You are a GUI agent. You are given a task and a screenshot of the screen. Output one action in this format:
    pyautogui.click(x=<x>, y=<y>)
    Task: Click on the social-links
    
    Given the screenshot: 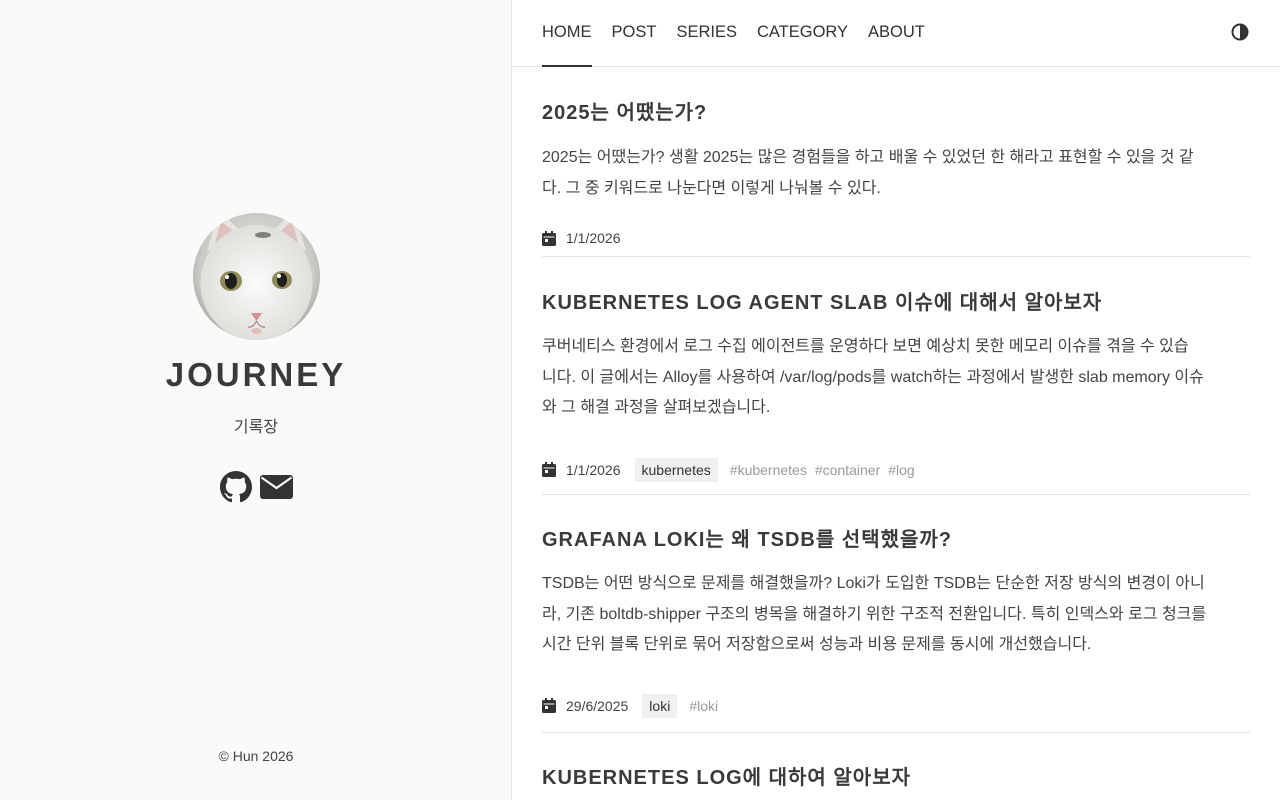 What is the action you would take?
    pyautogui.click(x=256, y=487)
    